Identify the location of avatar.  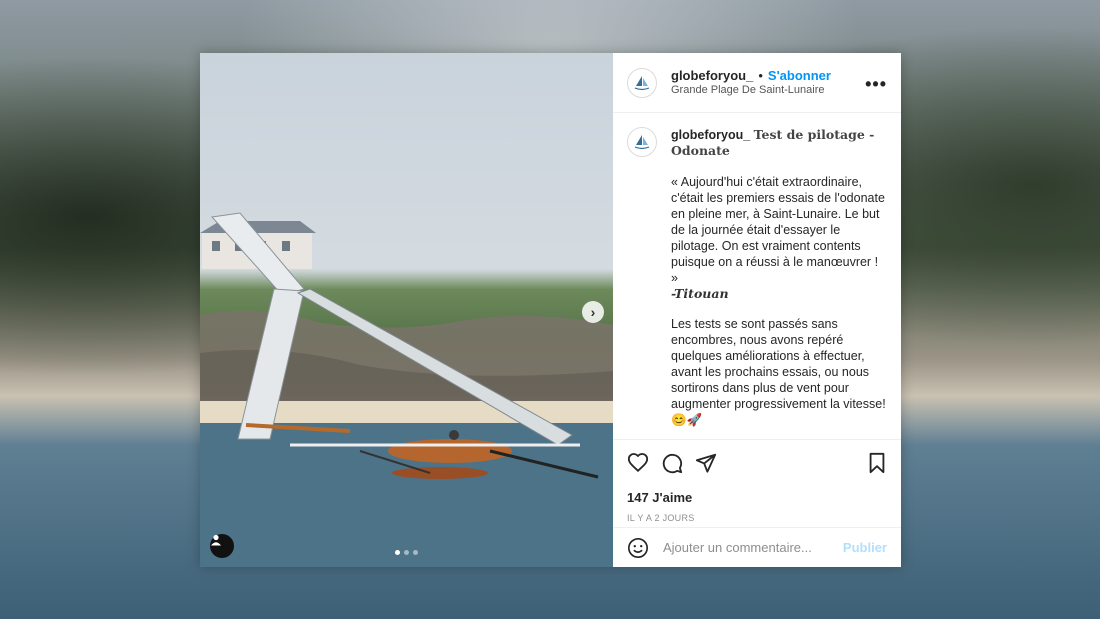
(642, 82).